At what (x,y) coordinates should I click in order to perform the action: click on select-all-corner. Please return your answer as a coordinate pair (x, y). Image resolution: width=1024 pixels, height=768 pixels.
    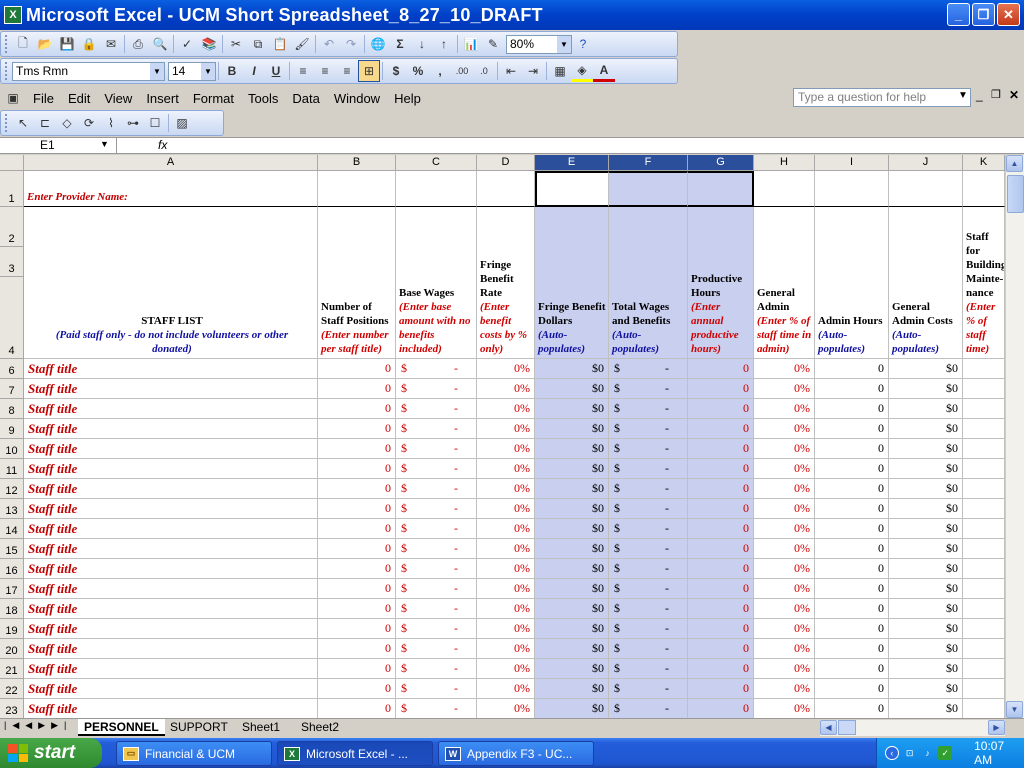
    Looking at the image, I should click on (12, 163).